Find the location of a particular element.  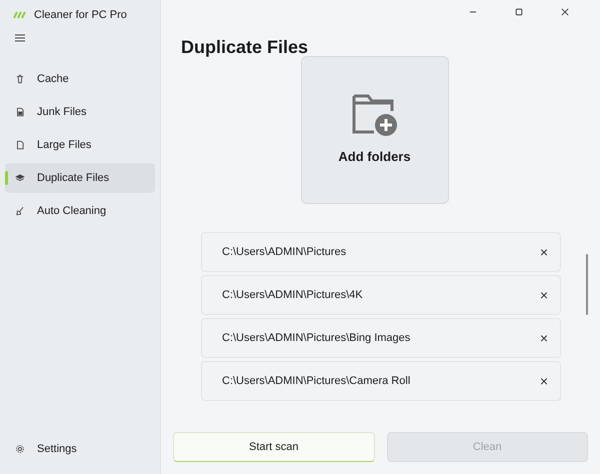

add-folders-button: Add folders is located at coordinates (374, 130).